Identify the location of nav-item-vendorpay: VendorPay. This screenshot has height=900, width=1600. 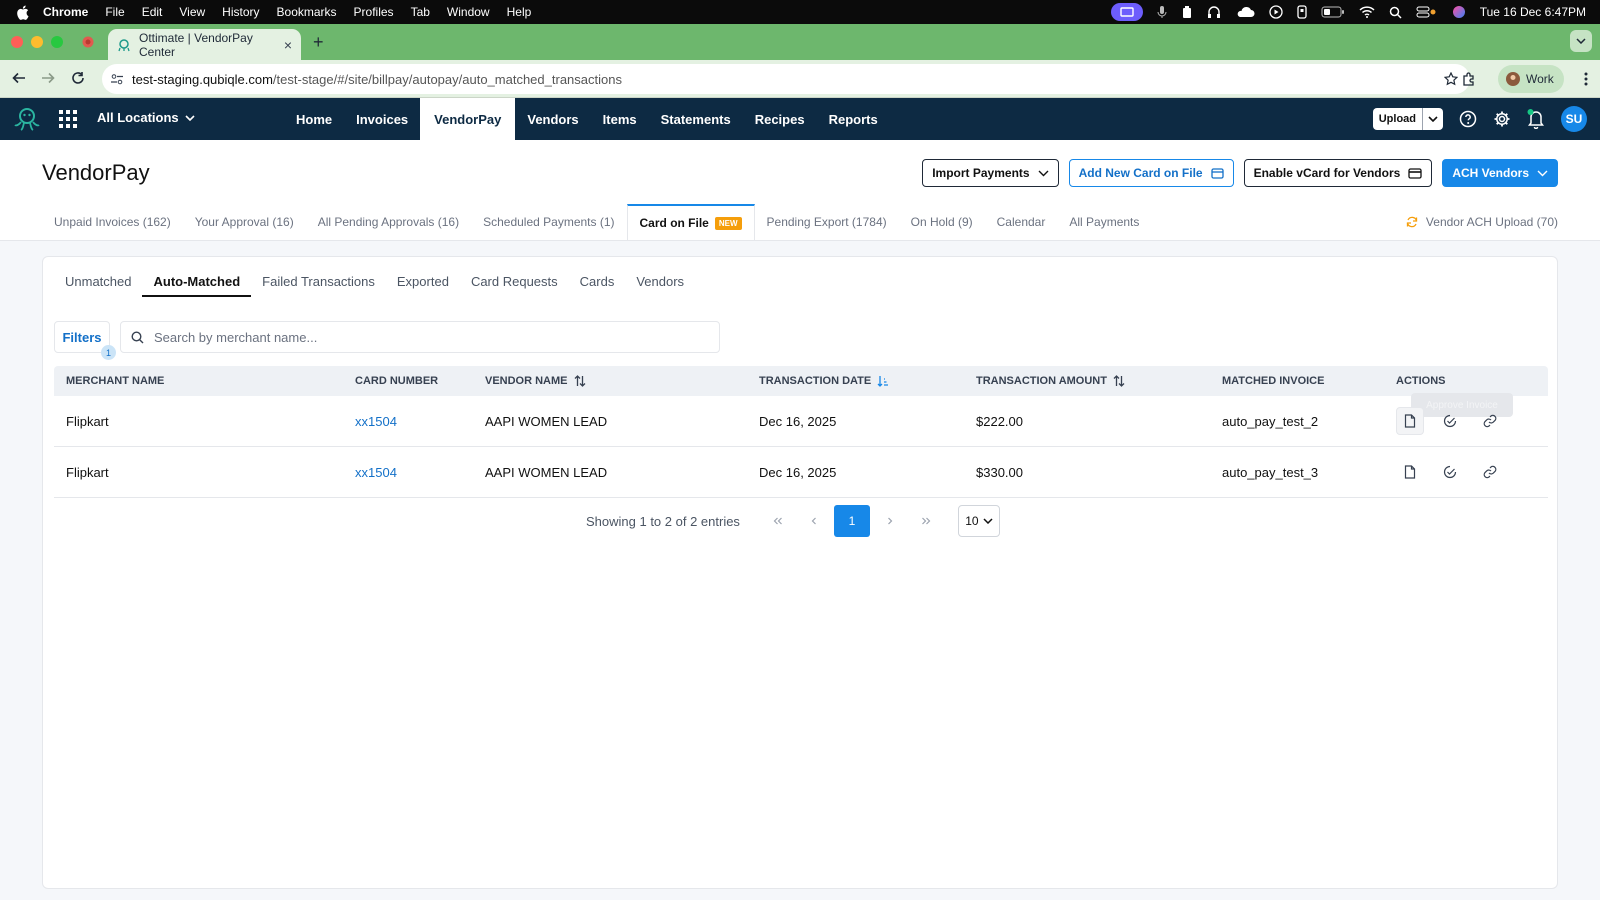
(468, 119).